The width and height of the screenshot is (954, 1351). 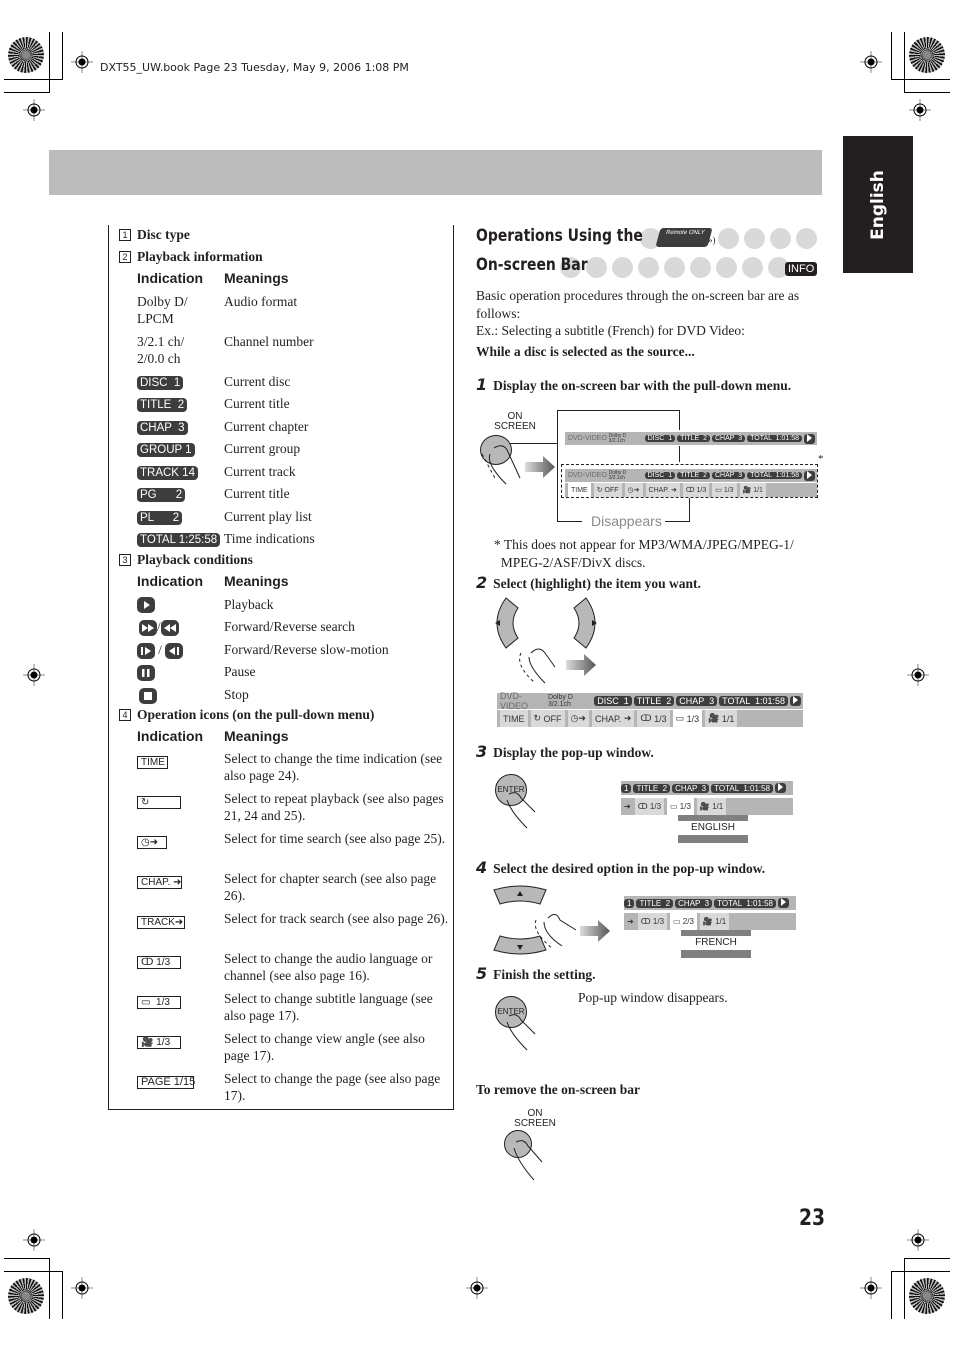 I want to click on indicator-meaning: Current chapter, so click(x=266, y=426).